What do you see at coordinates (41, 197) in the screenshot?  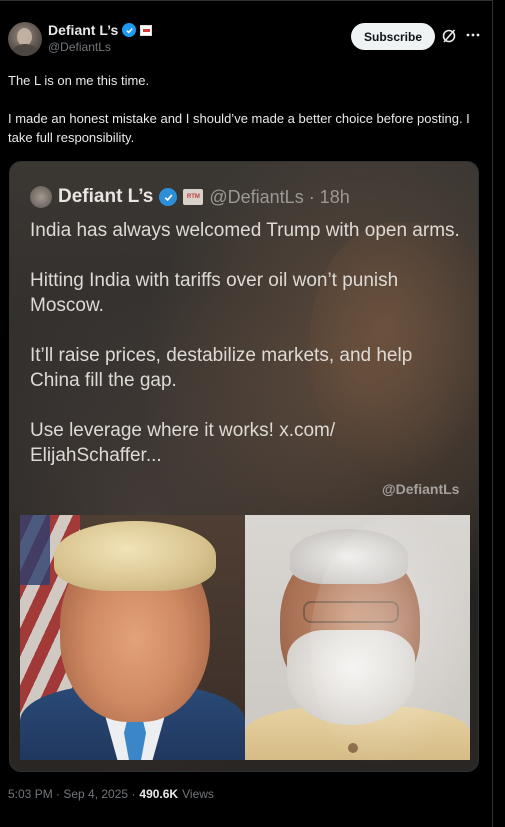 I see `embedded-avatar` at bounding box center [41, 197].